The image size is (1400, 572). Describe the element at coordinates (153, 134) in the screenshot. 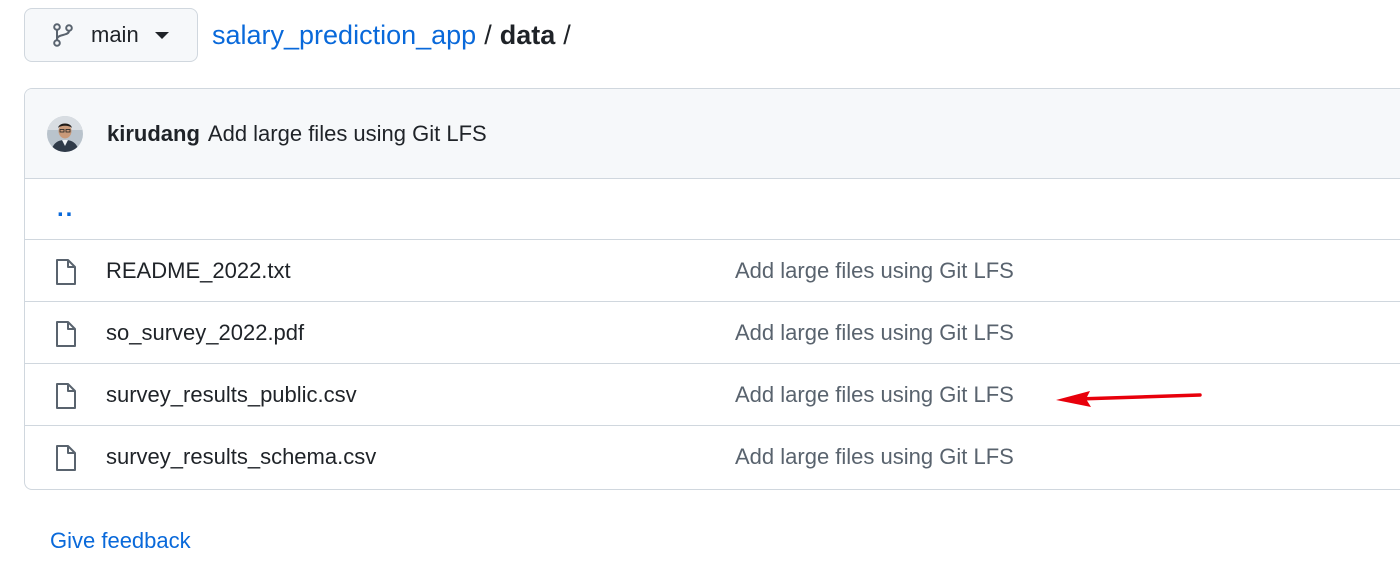

I see `commit-author: kirudang` at that location.